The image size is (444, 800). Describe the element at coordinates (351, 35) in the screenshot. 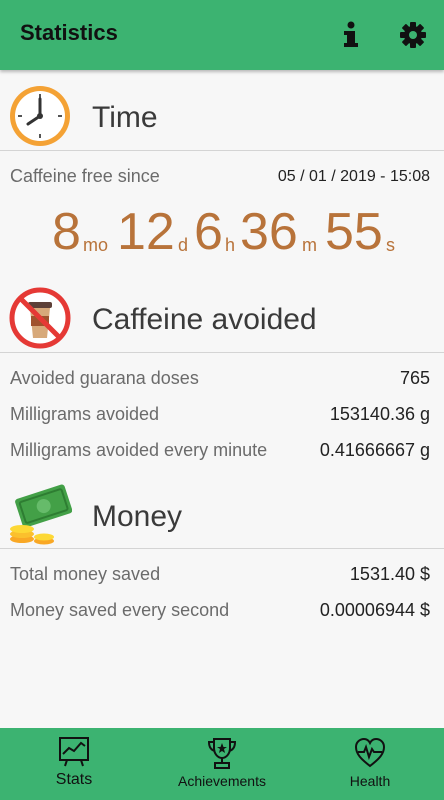

I see `info-icon` at that location.